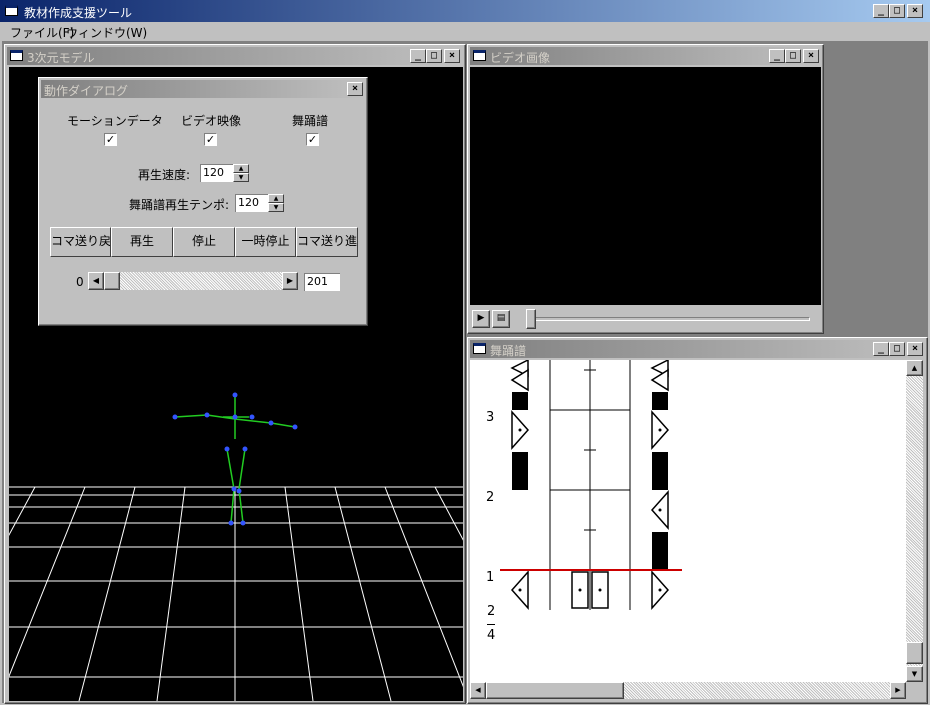 The image size is (930, 705). What do you see at coordinates (142, 242) in the screenshot?
I see `play-button: 再生` at bounding box center [142, 242].